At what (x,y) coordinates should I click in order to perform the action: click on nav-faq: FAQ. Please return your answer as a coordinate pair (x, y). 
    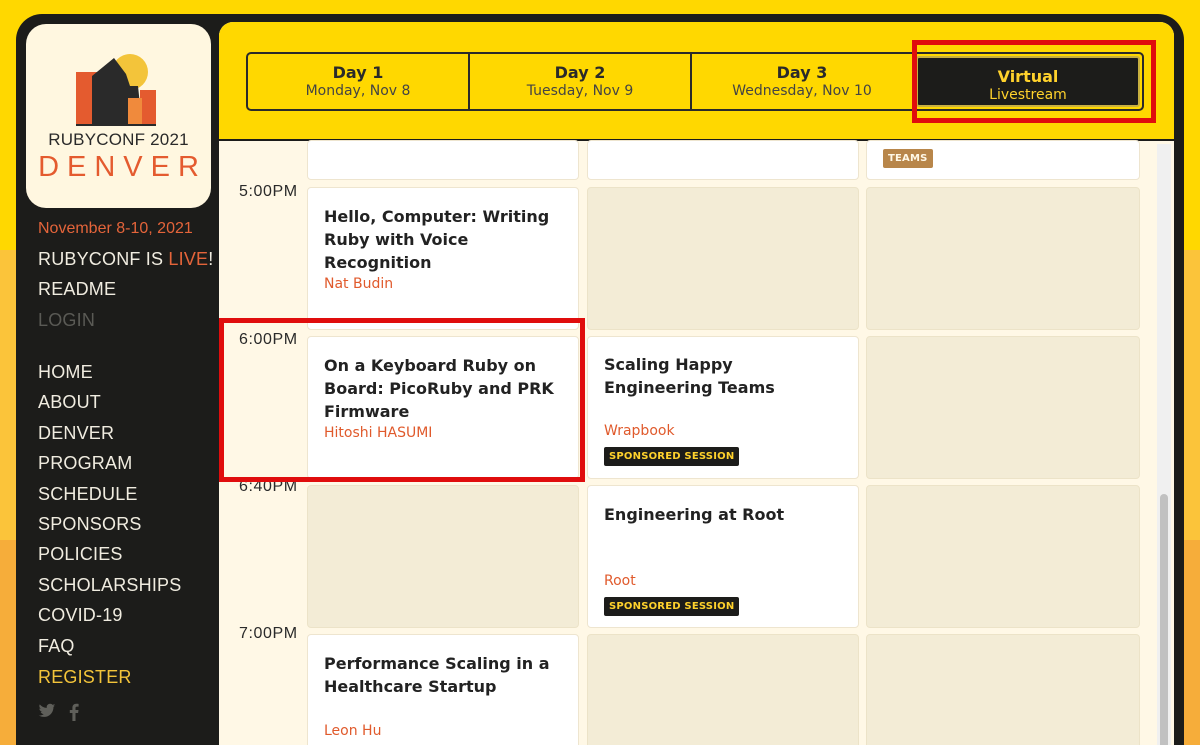
    Looking at the image, I should click on (56, 646).